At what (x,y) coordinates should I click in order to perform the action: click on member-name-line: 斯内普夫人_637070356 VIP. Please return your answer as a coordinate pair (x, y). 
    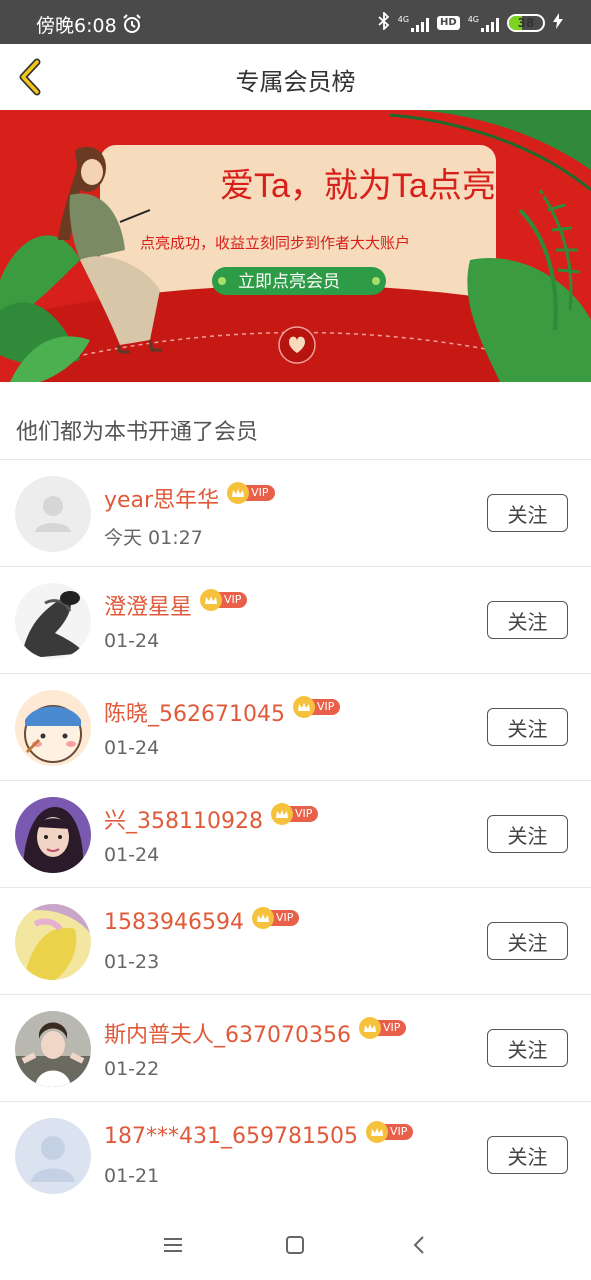
    Looking at the image, I should click on (255, 1033).